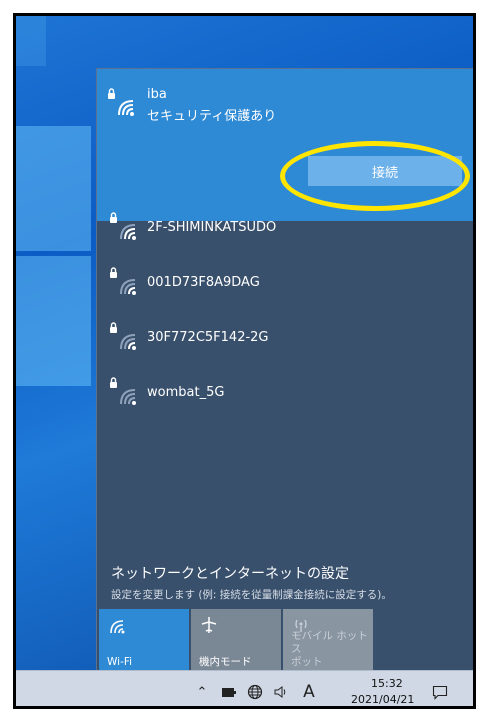  I want to click on tile-label: Wi-Fi, so click(120, 661).